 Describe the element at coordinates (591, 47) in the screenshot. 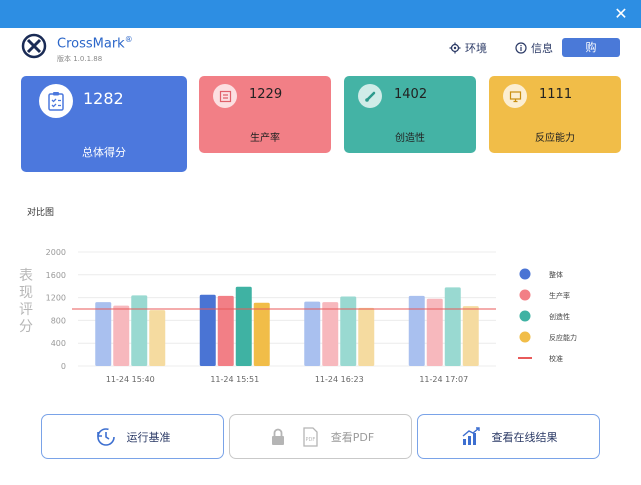

I see `buy-button: 购` at that location.